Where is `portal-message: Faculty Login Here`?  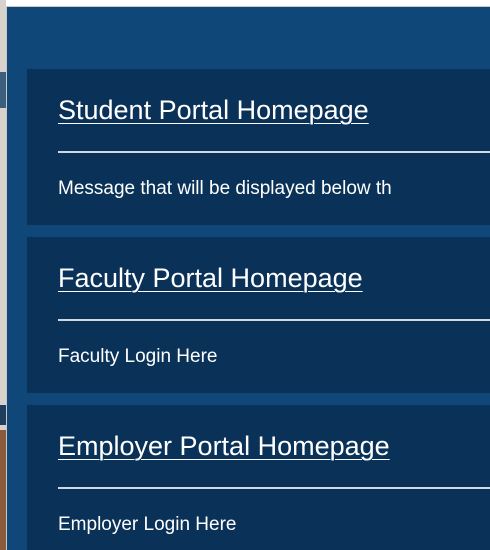
portal-message: Faculty Login Here is located at coordinates (138, 356).